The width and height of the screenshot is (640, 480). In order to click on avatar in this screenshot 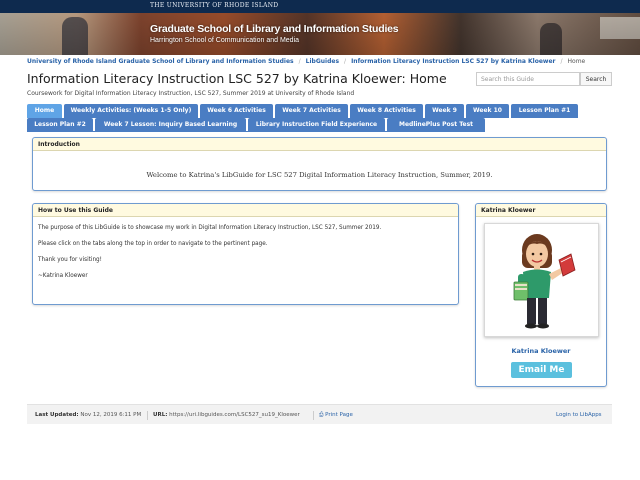, I will do `click(541, 280)`.